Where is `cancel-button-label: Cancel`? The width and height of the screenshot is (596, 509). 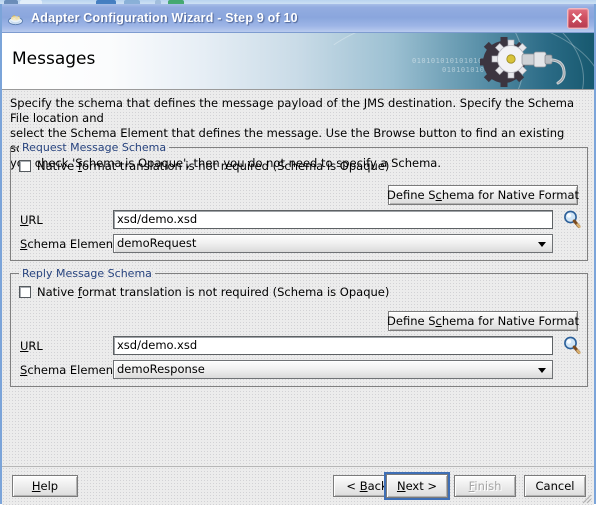 cancel-button-label: Cancel is located at coordinates (555, 486).